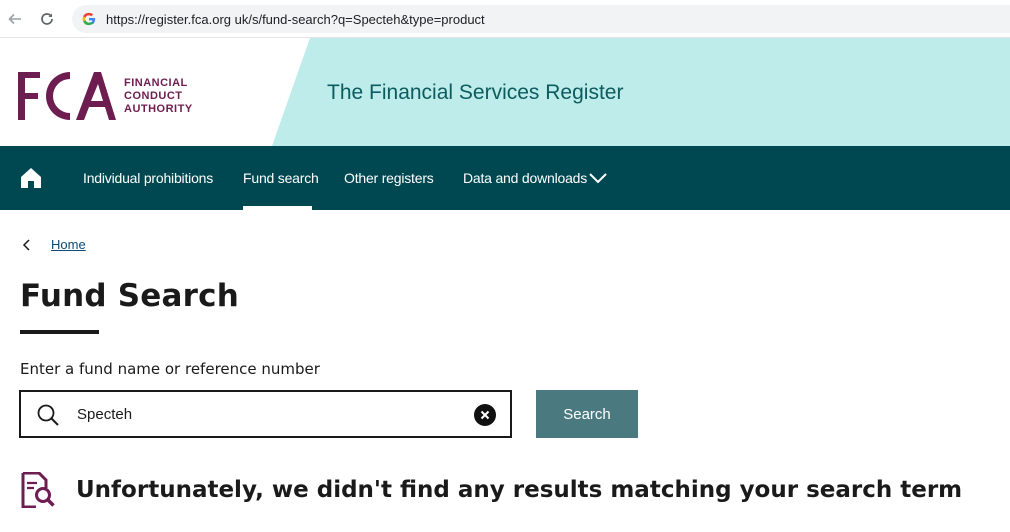 The width and height of the screenshot is (1010, 532). I want to click on search-field, so click(265, 414).